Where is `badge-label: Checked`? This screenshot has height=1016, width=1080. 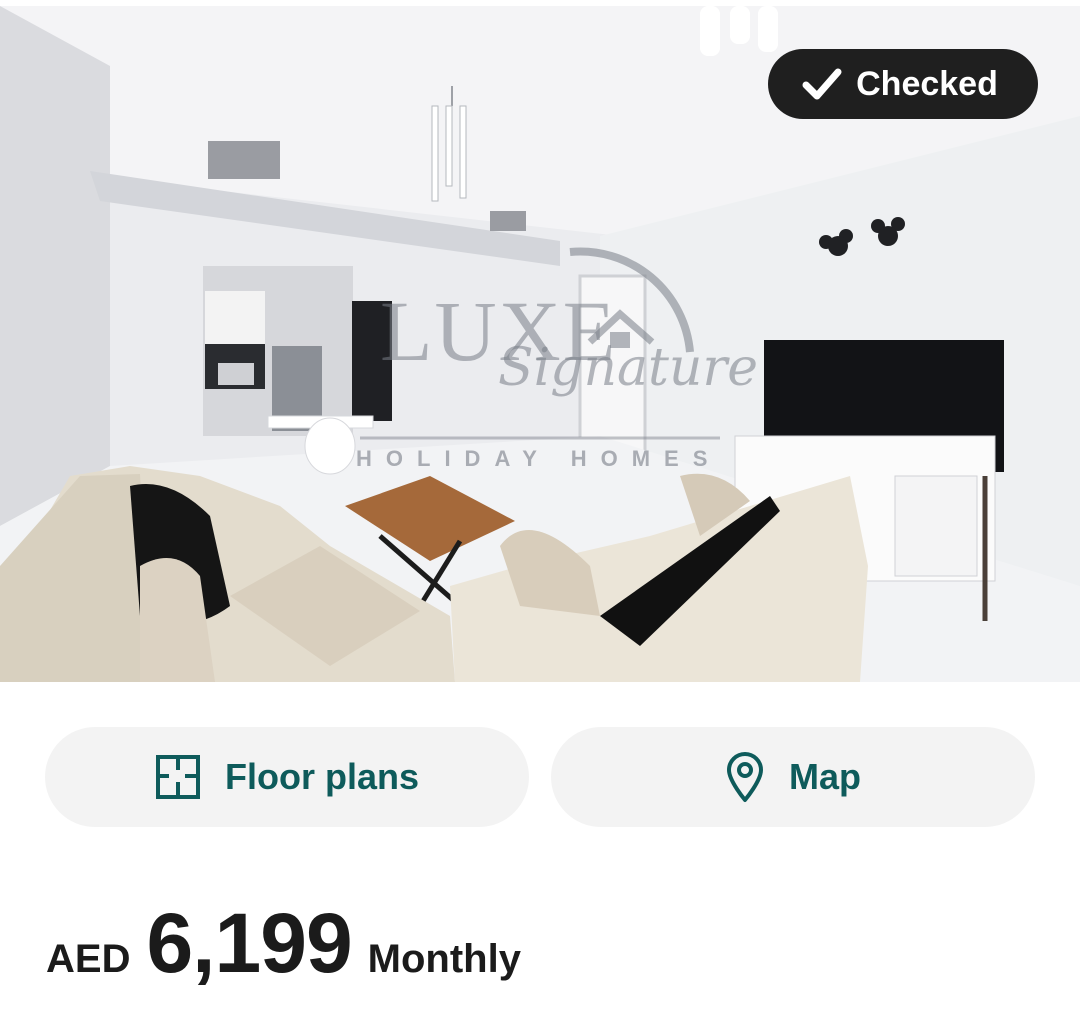 badge-label: Checked is located at coordinates (927, 83).